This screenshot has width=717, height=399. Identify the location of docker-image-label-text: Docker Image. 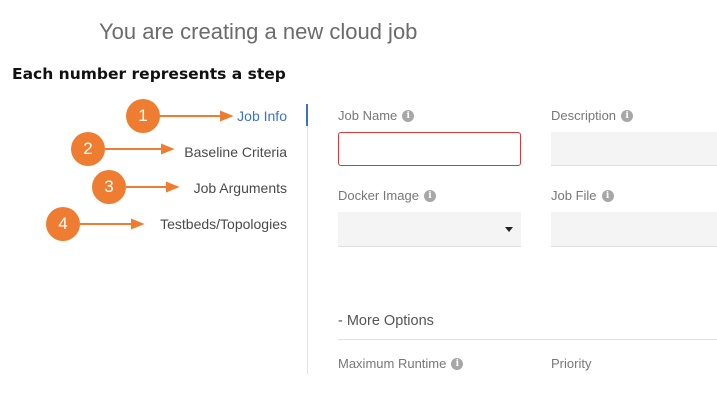
(378, 195).